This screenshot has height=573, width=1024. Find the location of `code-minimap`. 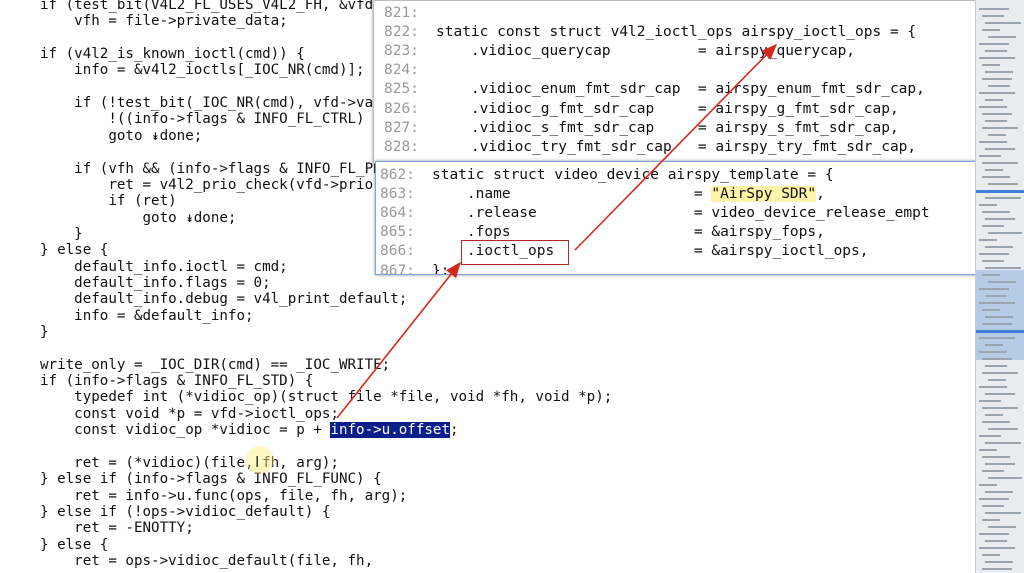

code-minimap is located at coordinates (999, 286).